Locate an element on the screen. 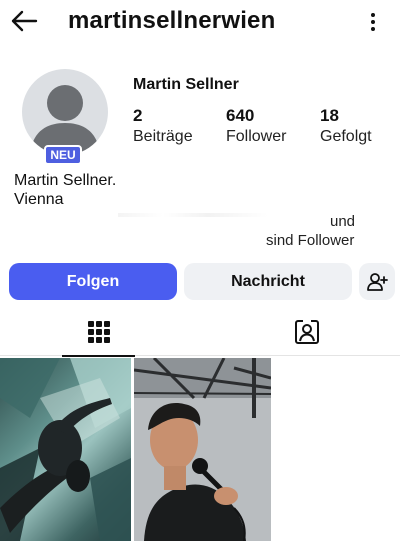  more-vertical-icon is located at coordinates (373, 15).